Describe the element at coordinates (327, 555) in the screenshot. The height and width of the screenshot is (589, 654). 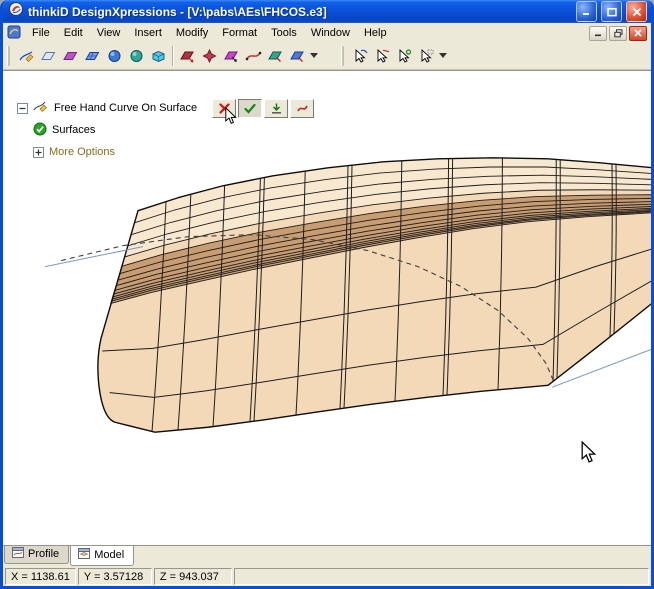
I see `sheet-tabbar: Profile Model` at that location.